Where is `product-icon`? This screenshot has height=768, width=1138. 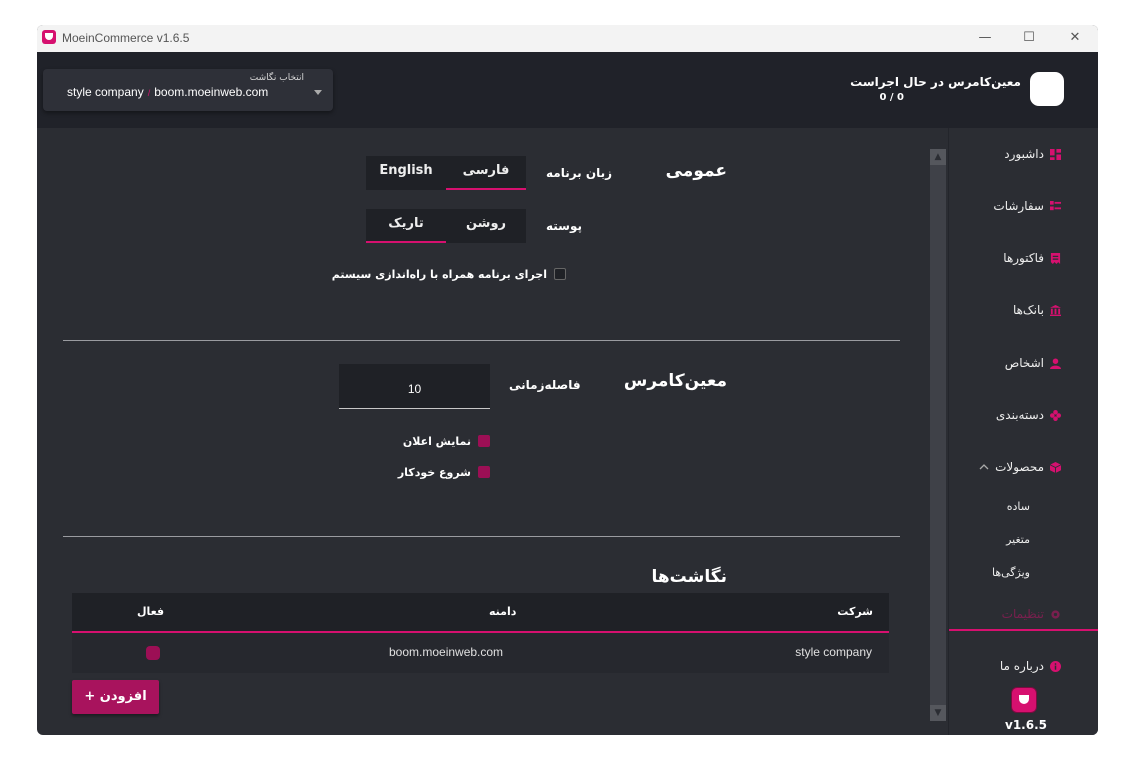 product-icon is located at coordinates (1055, 467).